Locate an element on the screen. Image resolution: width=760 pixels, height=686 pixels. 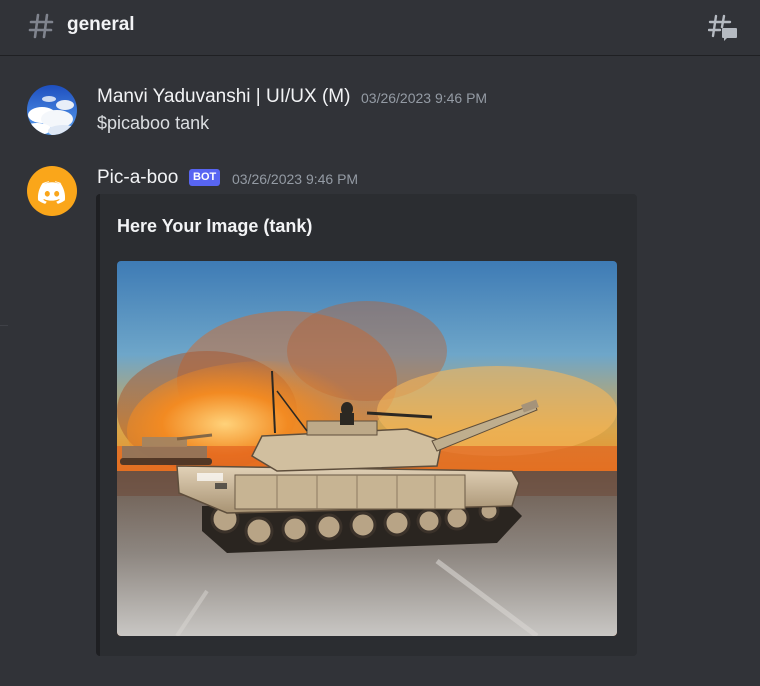
bot-avatar is located at coordinates (52, 191).